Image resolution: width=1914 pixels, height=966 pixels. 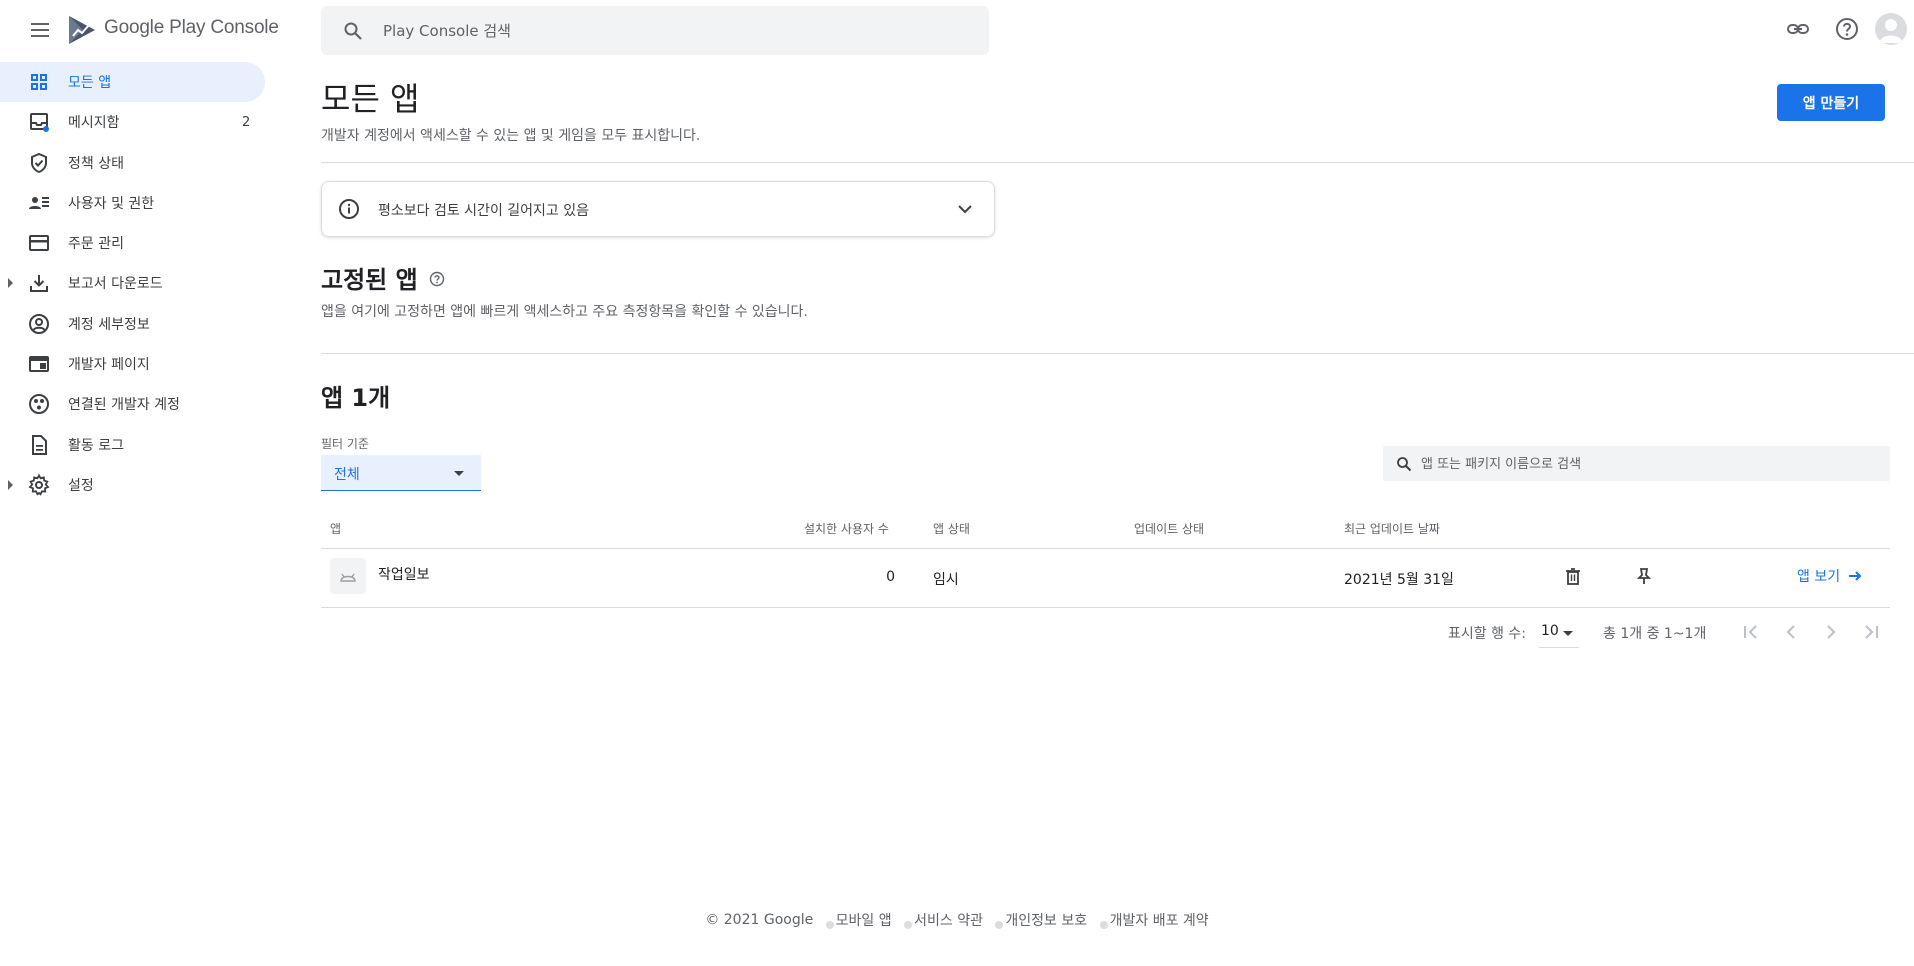 I want to click on previous-page-icon, so click(x=1791, y=632).